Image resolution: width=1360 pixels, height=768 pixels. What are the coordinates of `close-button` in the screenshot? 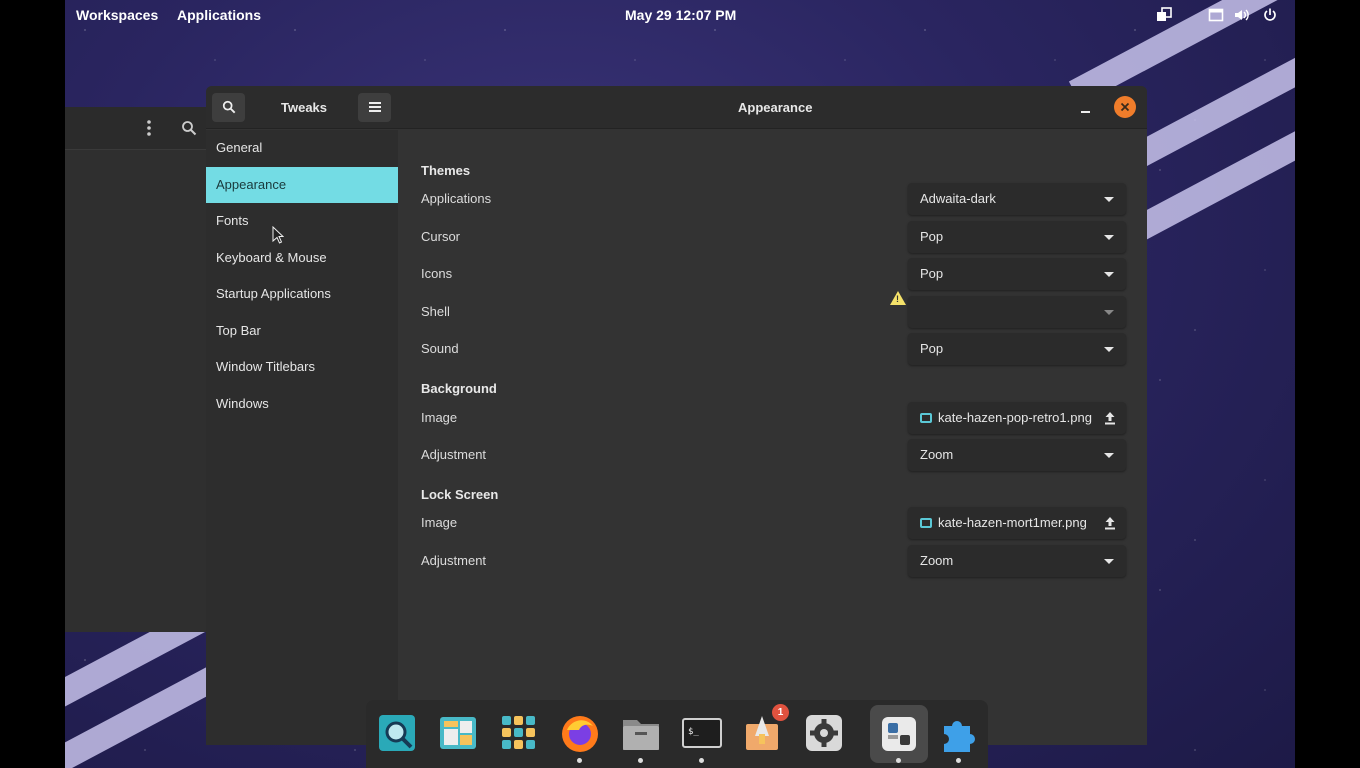 It's located at (1125, 107).